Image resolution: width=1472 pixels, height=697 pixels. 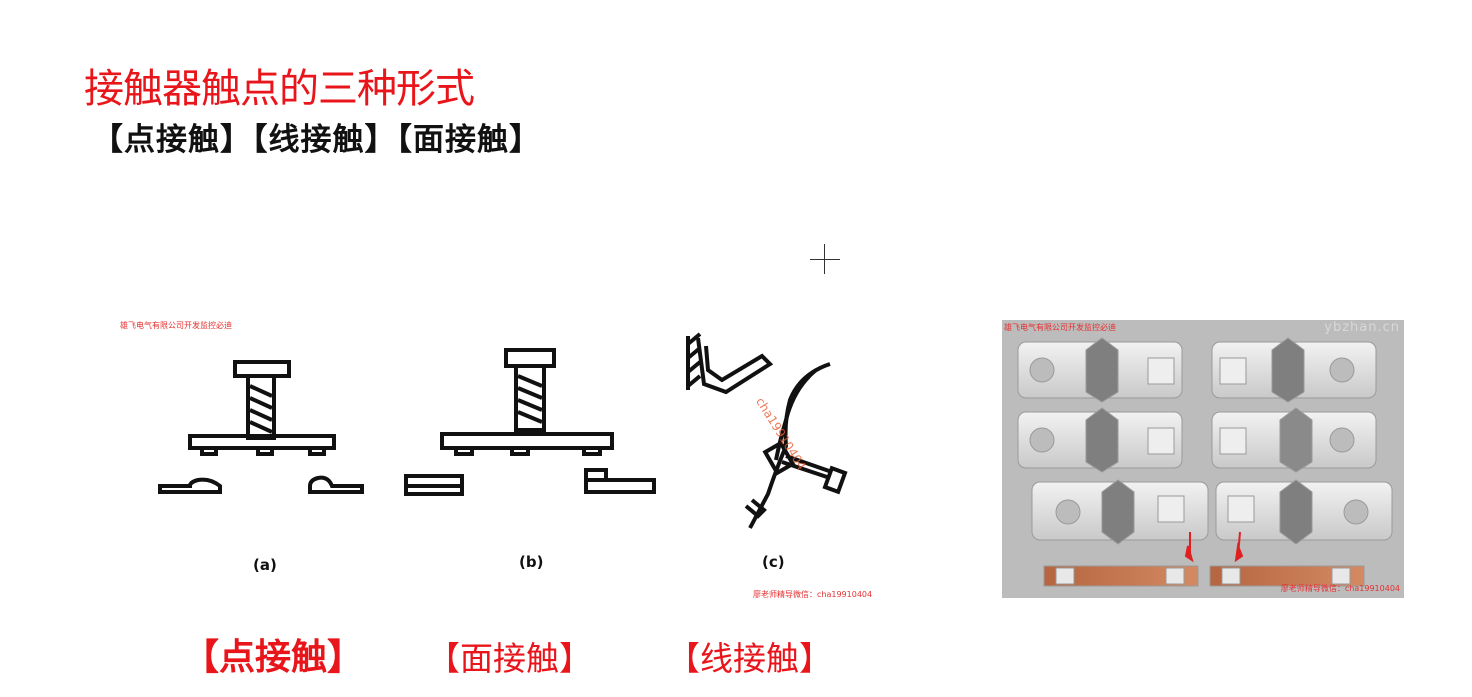 I want to click on page-subtitle: 【点接触】【线接触】【面接触】, so click(x=316, y=140).